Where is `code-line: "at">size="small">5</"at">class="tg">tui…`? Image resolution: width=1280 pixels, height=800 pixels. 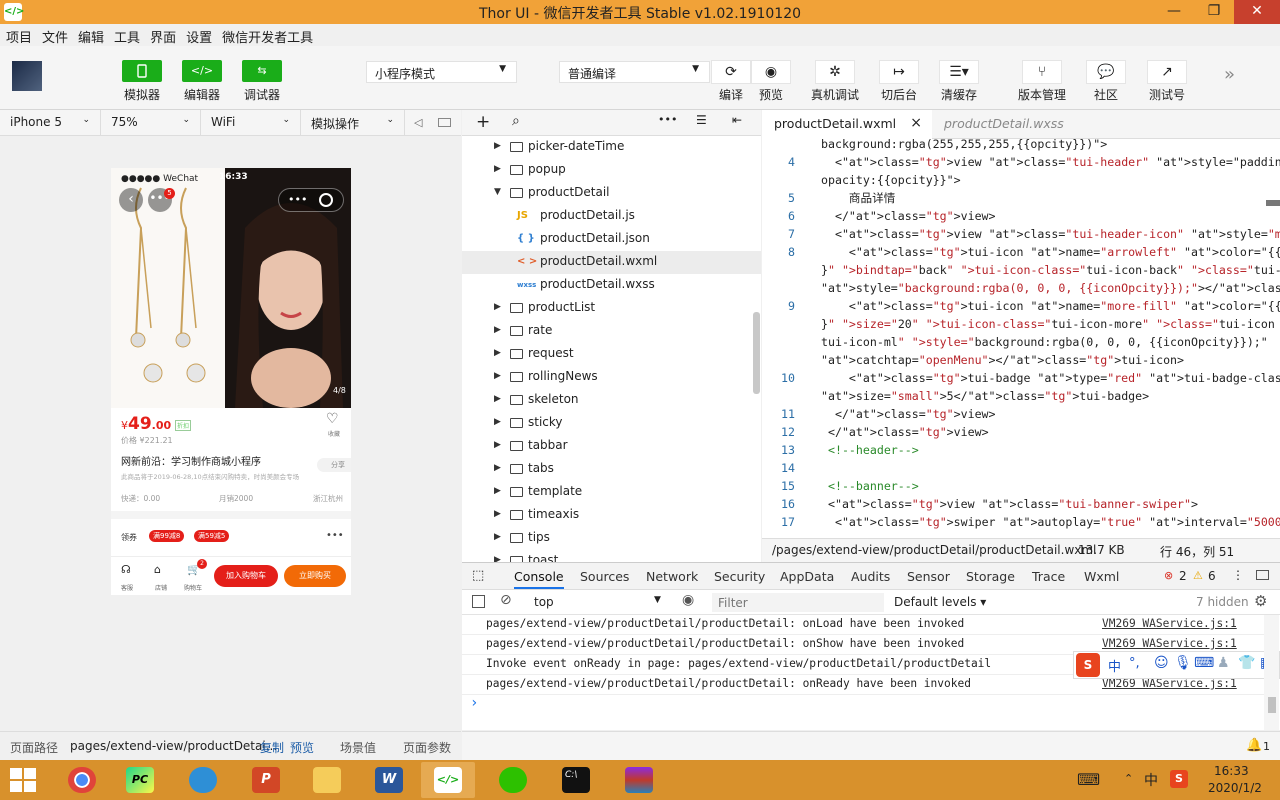 code-line: "at">size="small">5</"at">class="tg">tui… is located at coordinates (1021, 396).